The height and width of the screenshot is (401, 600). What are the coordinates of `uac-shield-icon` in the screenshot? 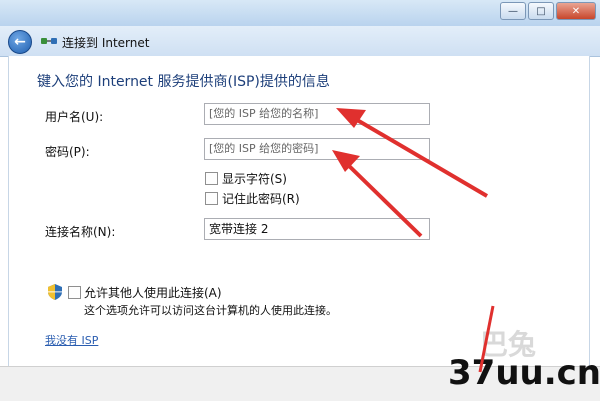 It's located at (55, 292).